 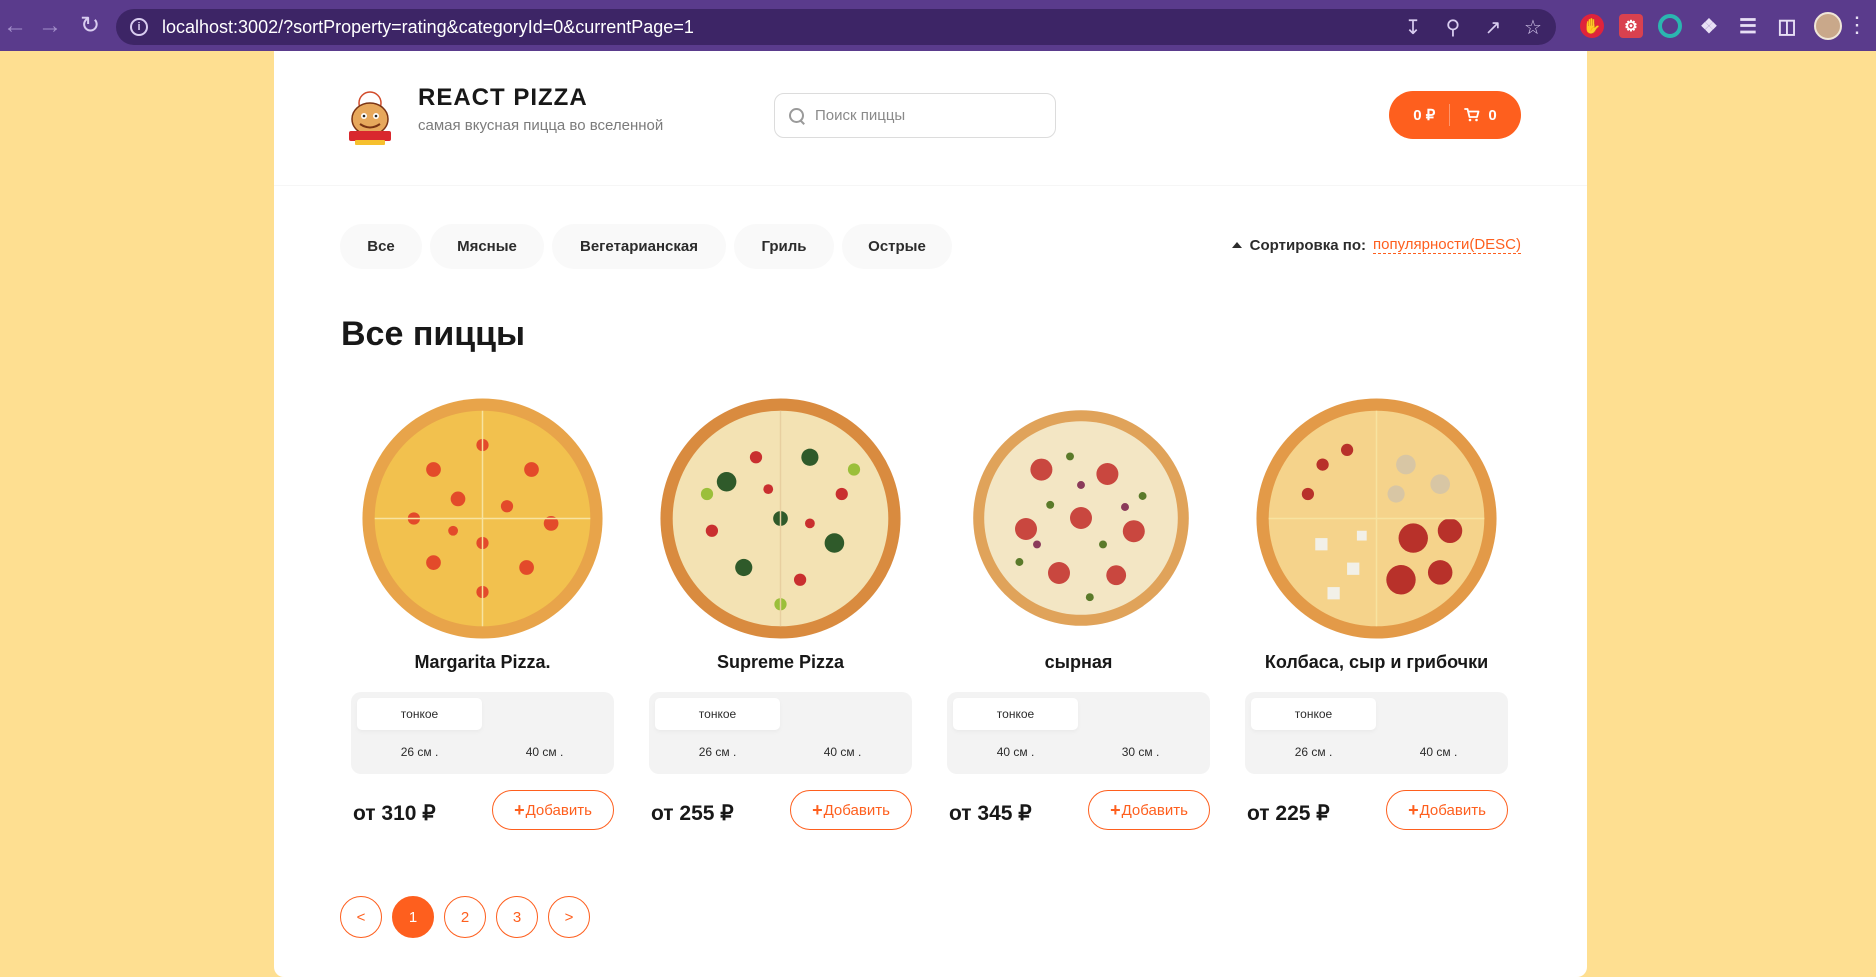 I want to click on pizza-name: сырная, so click(x=1078, y=662).